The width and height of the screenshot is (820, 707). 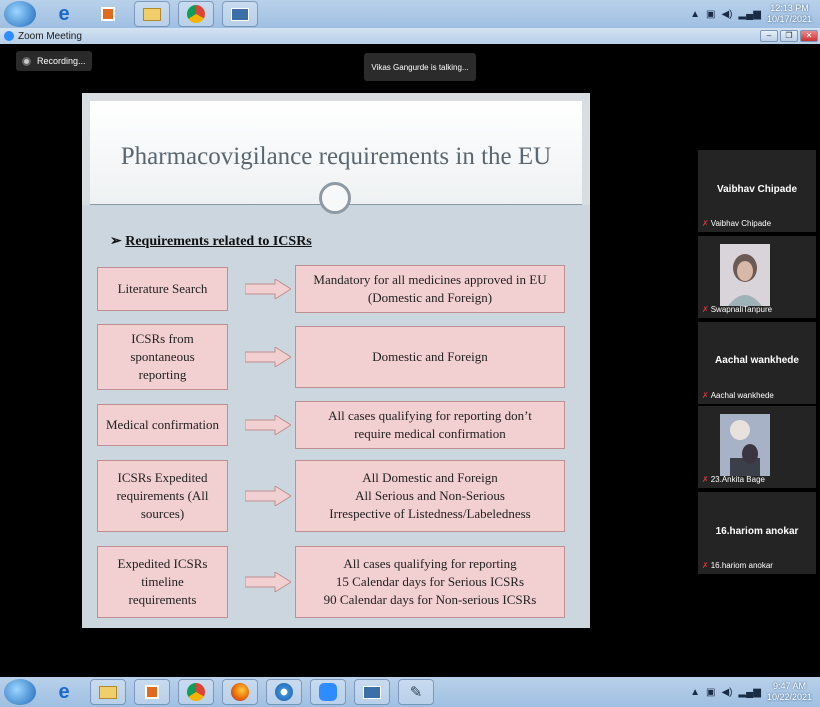 I want to click on participant-label: ✗ 23.Ankita Bage, so click(x=733, y=479).